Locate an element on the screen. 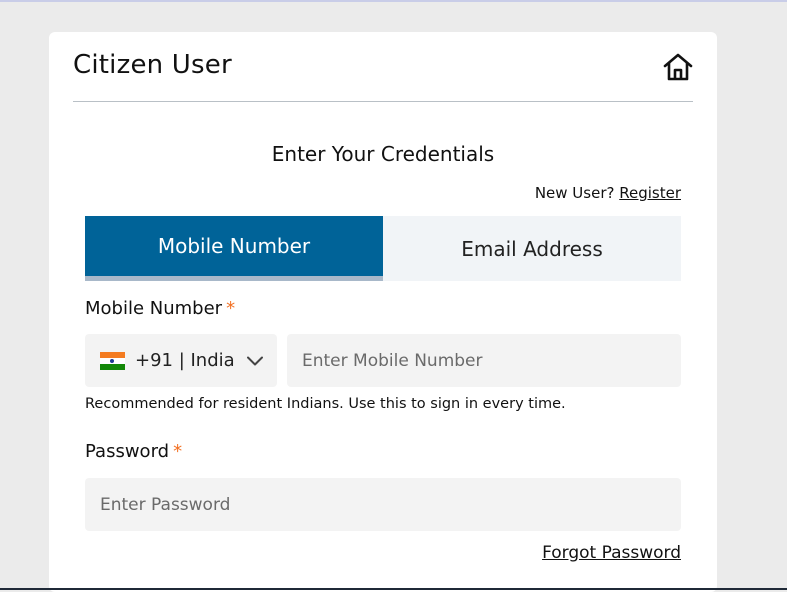 Image resolution: width=787 pixels, height=592 pixels. country-code-value: +91 | India is located at coordinates (185, 360).